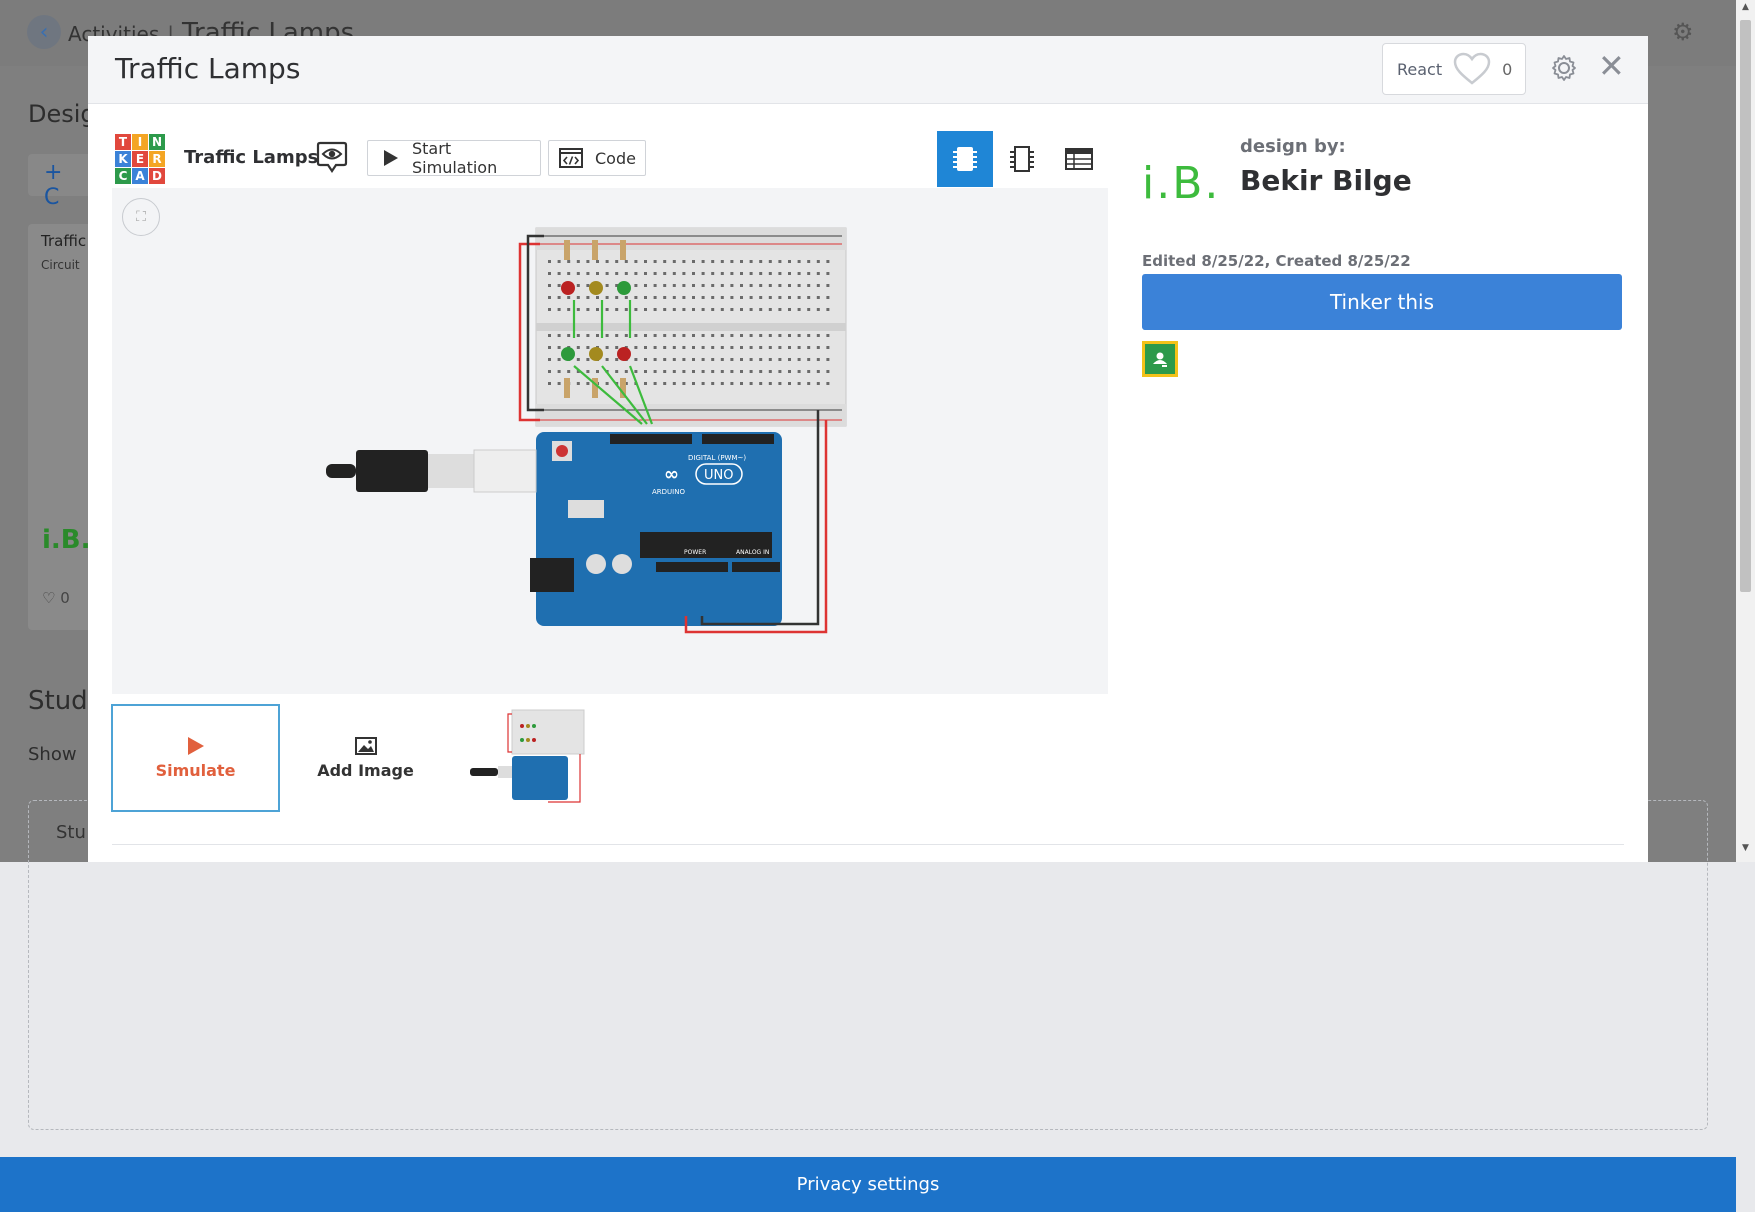 The image size is (1755, 1212). What do you see at coordinates (1745, 8) in the screenshot?
I see `scroll-up-arrow-icon: ▲` at bounding box center [1745, 8].